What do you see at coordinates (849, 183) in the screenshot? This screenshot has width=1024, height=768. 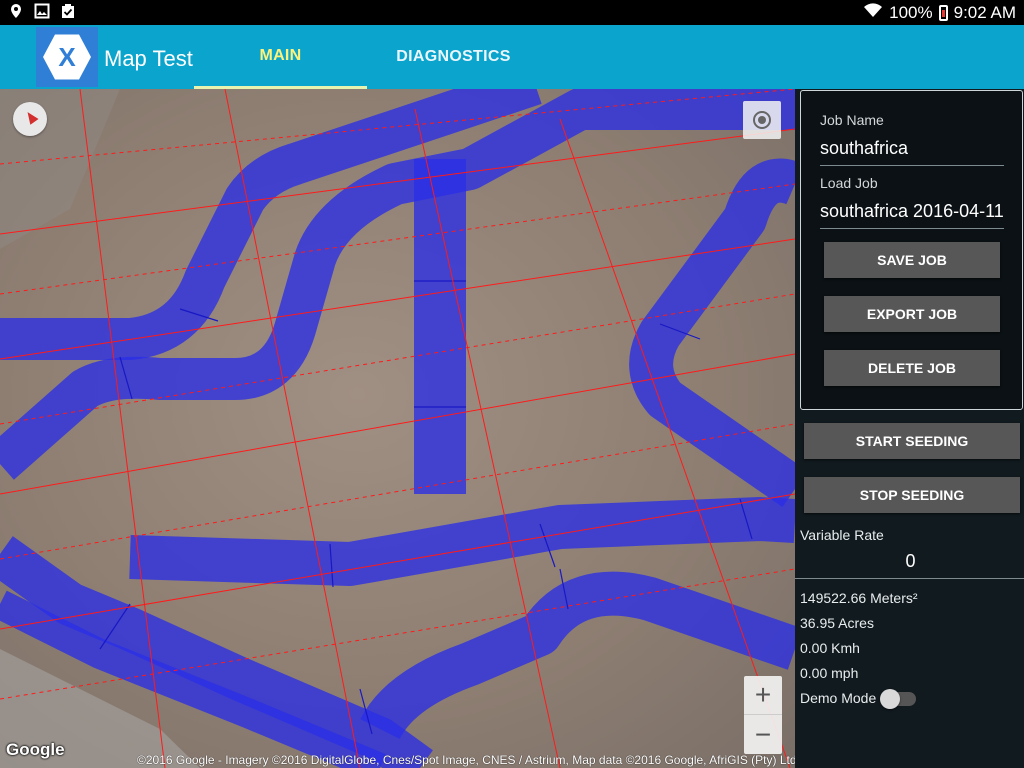 I see `load-job-label: Load Job` at bounding box center [849, 183].